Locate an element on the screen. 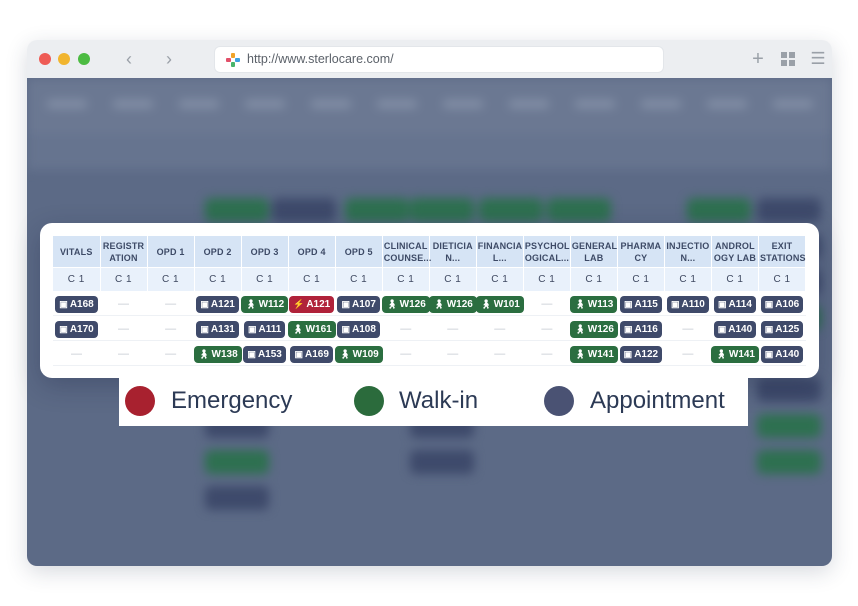 The height and width of the screenshot is (606, 858). minimize-window-button is located at coordinates (64, 59).